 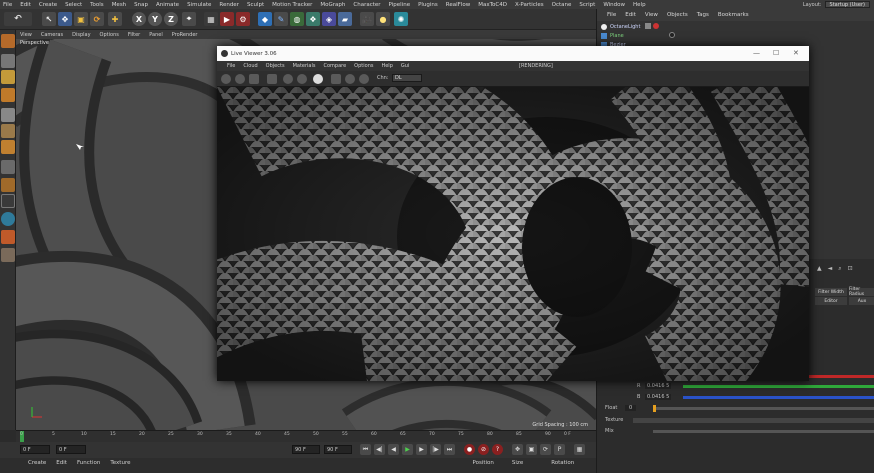 What do you see at coordinates (562, 5) in the screenshot?
I see `menu-octane: Octane` at bounding box center [562, 5].